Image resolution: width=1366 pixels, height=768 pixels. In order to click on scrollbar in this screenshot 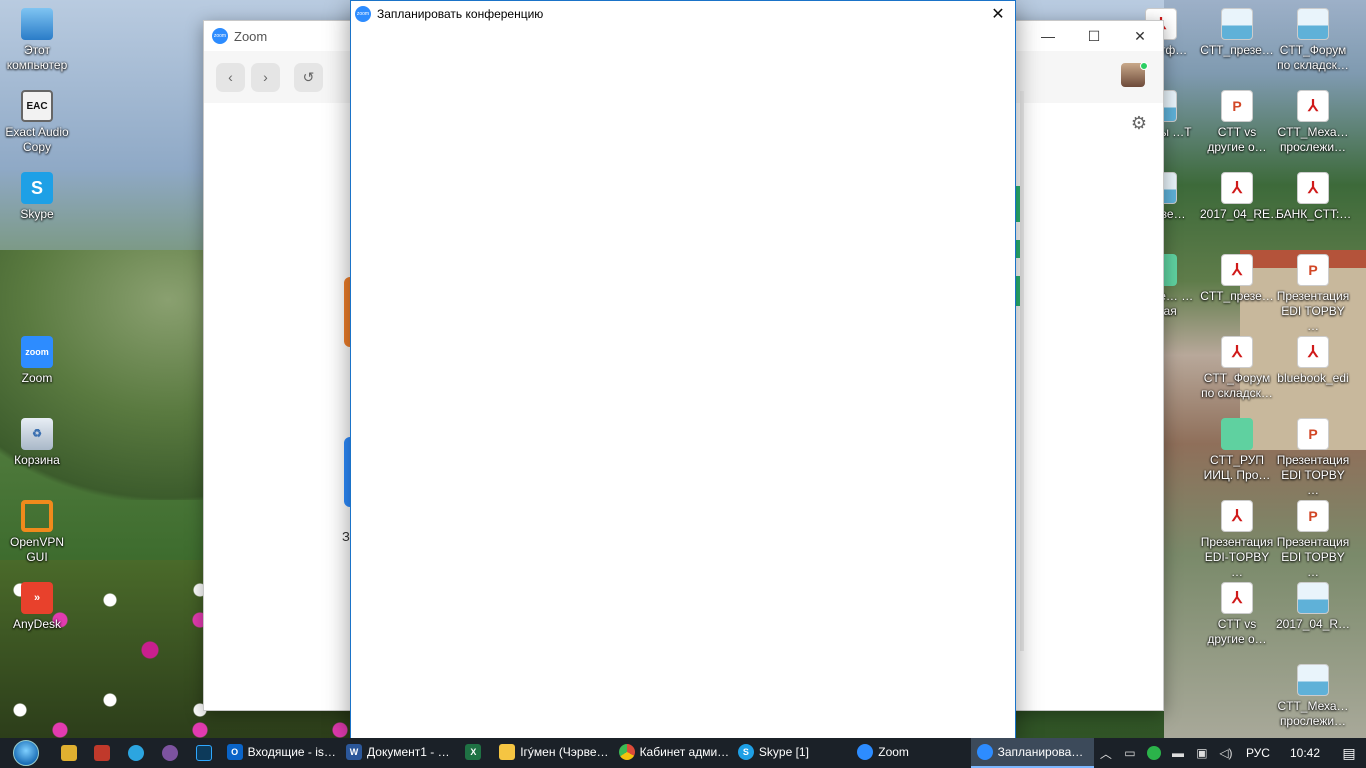, I will do `click(1022, 371)`.